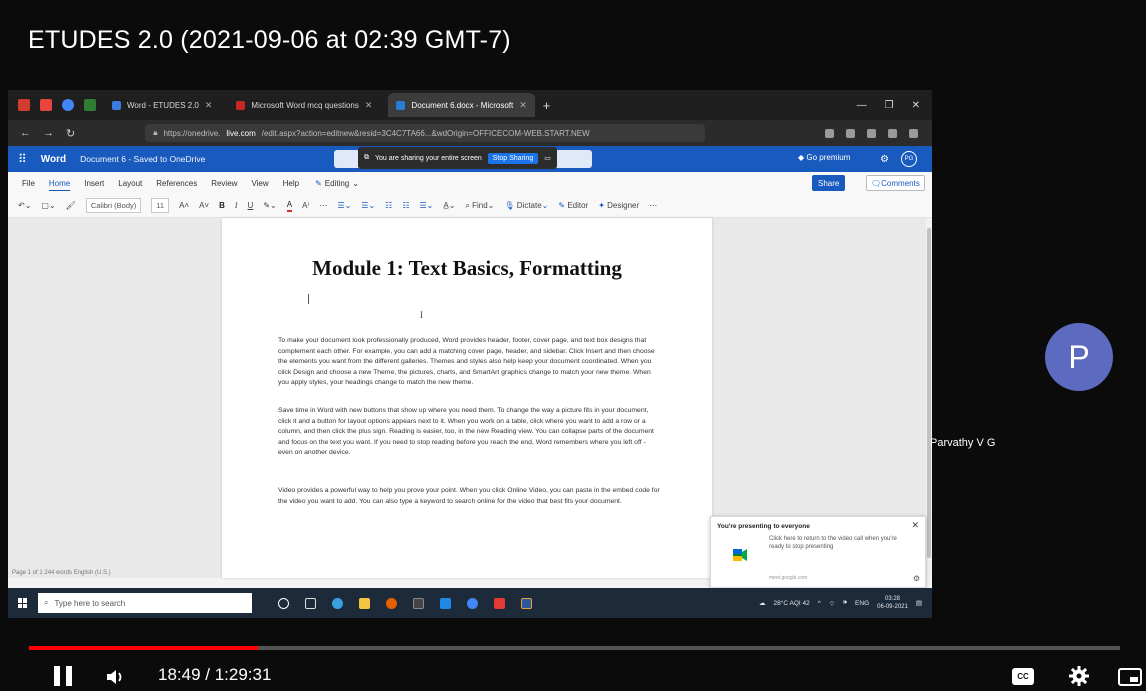 Image resolution: width=1146 pixels, height=691 pixels. What do you see at coordinates (871, 133) in the screenshot?
I see `profile-icon` at bounding box center [871, 133].